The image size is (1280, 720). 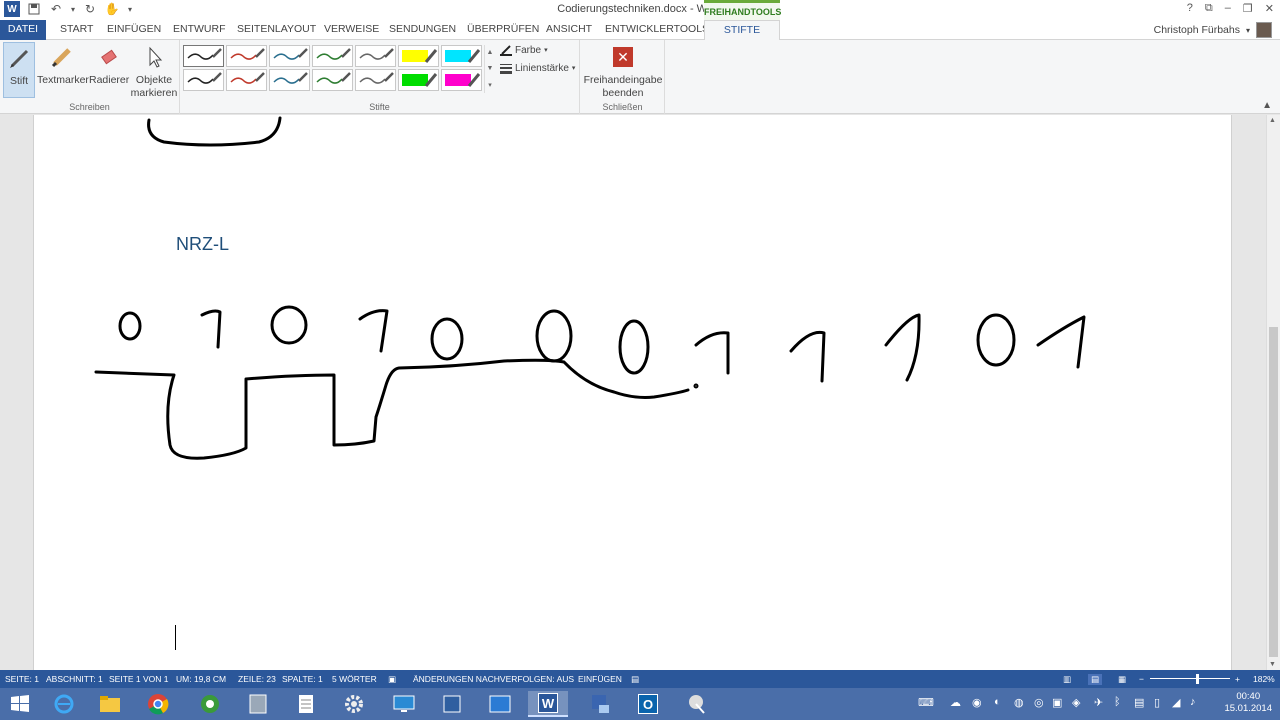 What do you see at coordinates (351, 29) in the screenshot?
I see `tab-references: VERWEISE` at bounding box center [351, 29].